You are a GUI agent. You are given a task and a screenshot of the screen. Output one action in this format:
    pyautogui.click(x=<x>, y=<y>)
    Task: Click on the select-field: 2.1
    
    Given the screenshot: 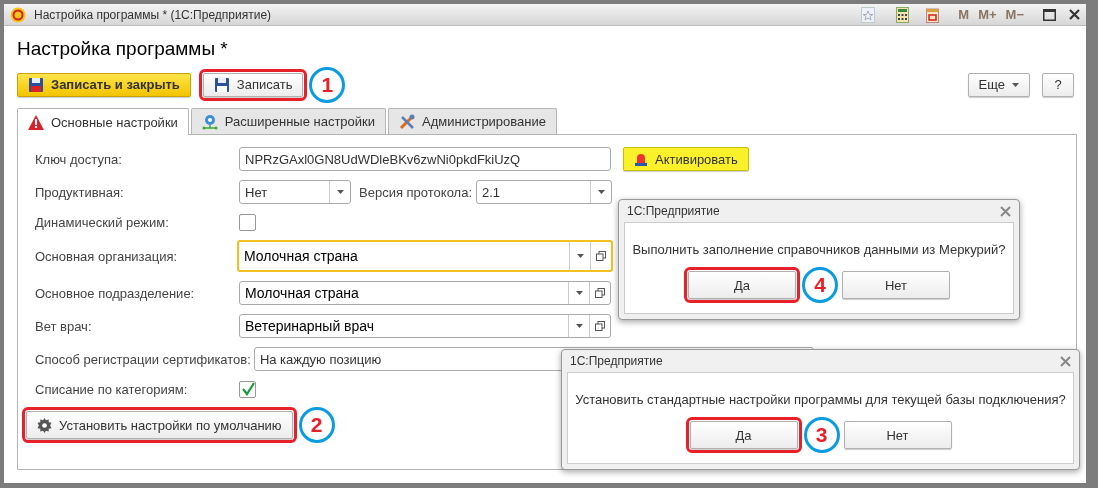 What is the action you would take?
    pyautogui.click(x=544, y=192)
    